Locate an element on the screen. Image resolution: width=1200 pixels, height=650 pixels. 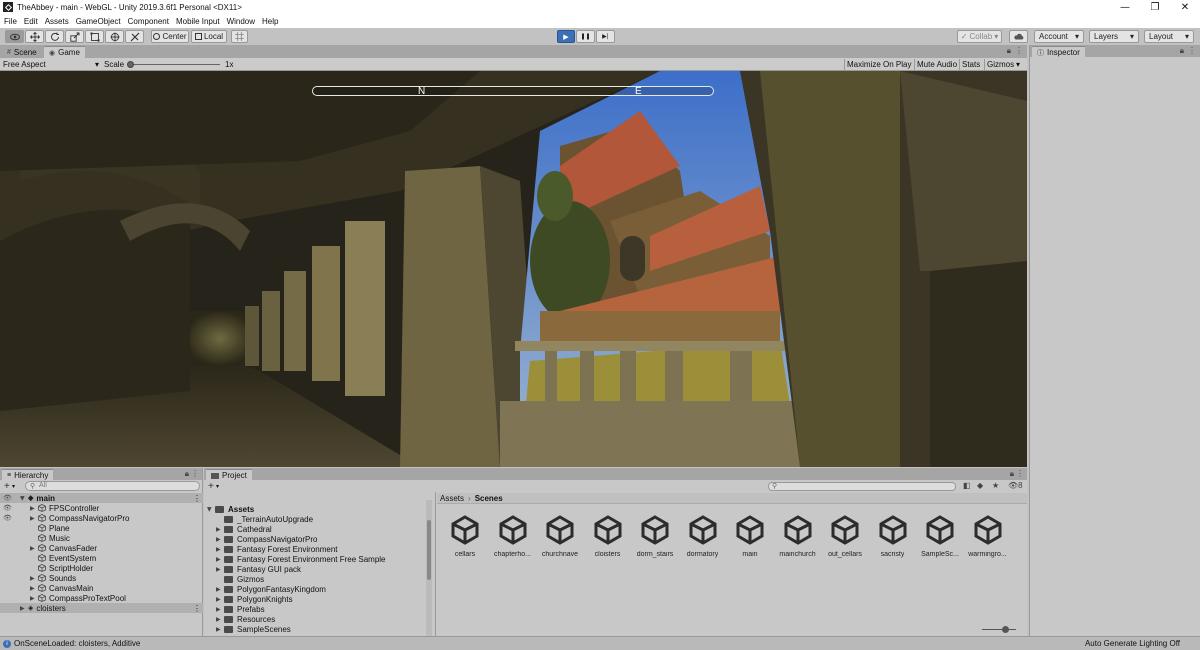
aspect-dropdown: Free Aspect ▾ is located at coordinates (51, 64).